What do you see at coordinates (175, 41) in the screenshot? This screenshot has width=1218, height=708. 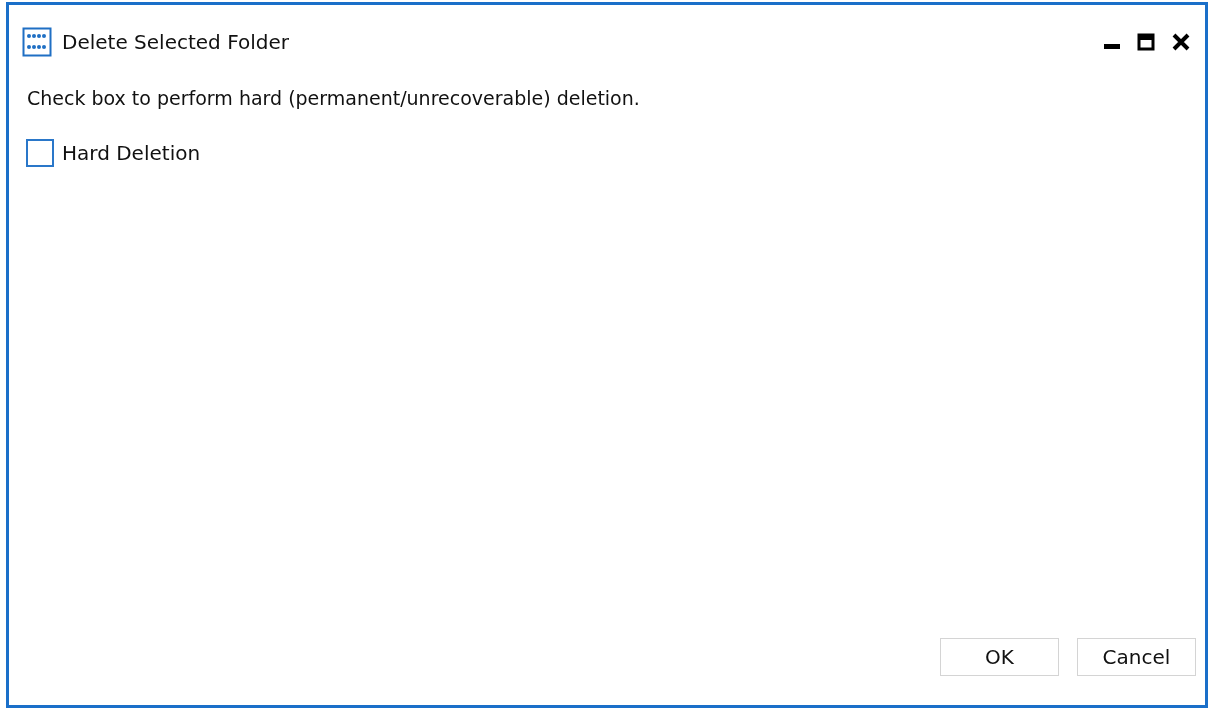 I see `window-title: Delete Selected Folder` at bounding box center [175, 41].